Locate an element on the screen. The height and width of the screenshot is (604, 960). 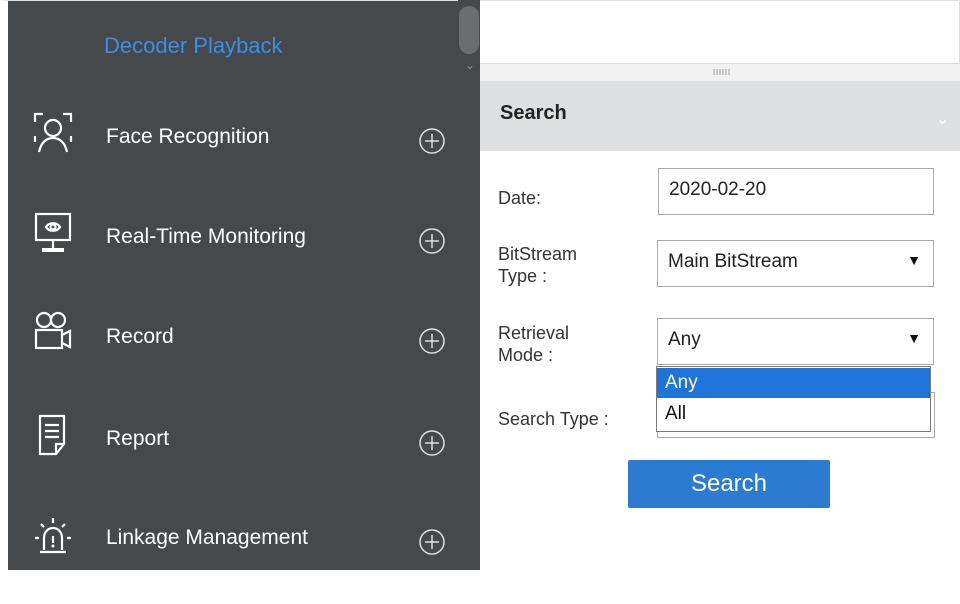
bitstream-type-label: BitStream Type : is located at coordinates (538, 265).